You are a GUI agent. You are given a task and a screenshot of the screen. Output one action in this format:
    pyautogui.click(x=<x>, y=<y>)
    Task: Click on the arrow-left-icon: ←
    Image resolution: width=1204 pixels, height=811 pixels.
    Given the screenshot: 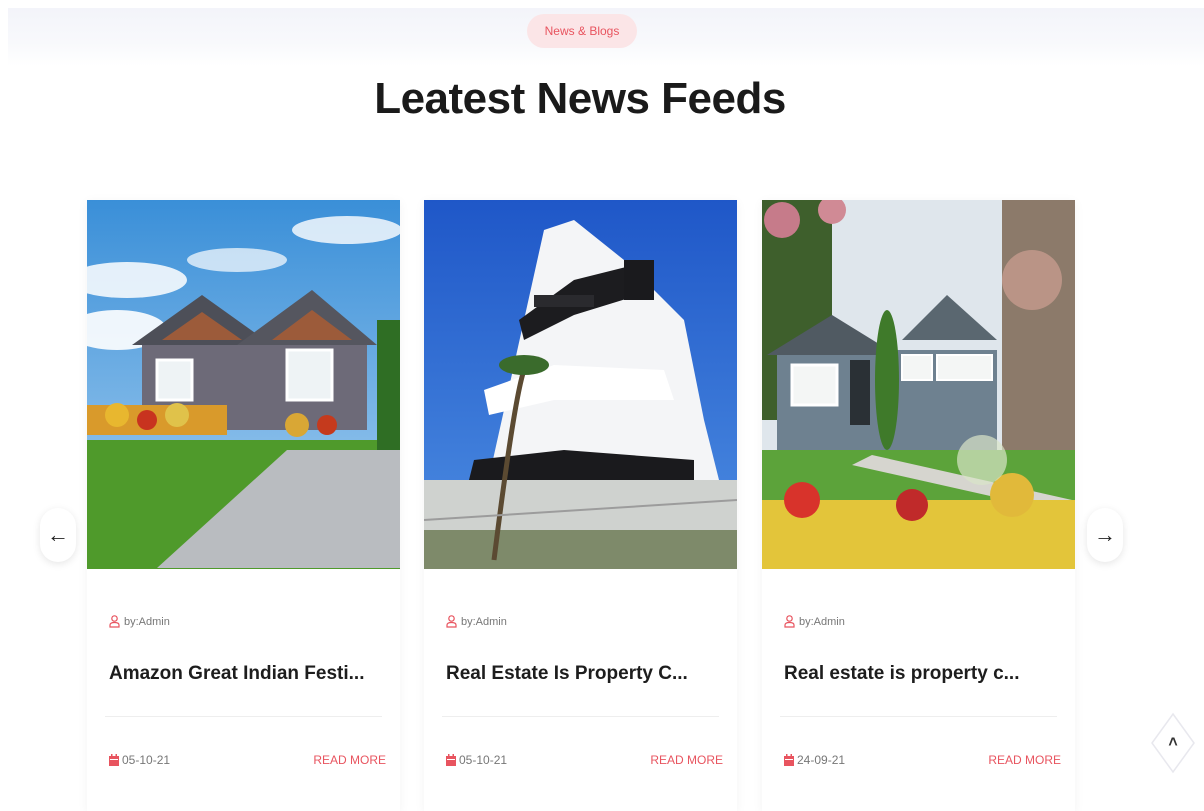 What is the action you would take?
    pyautogui.click(x=58, y=534)
    